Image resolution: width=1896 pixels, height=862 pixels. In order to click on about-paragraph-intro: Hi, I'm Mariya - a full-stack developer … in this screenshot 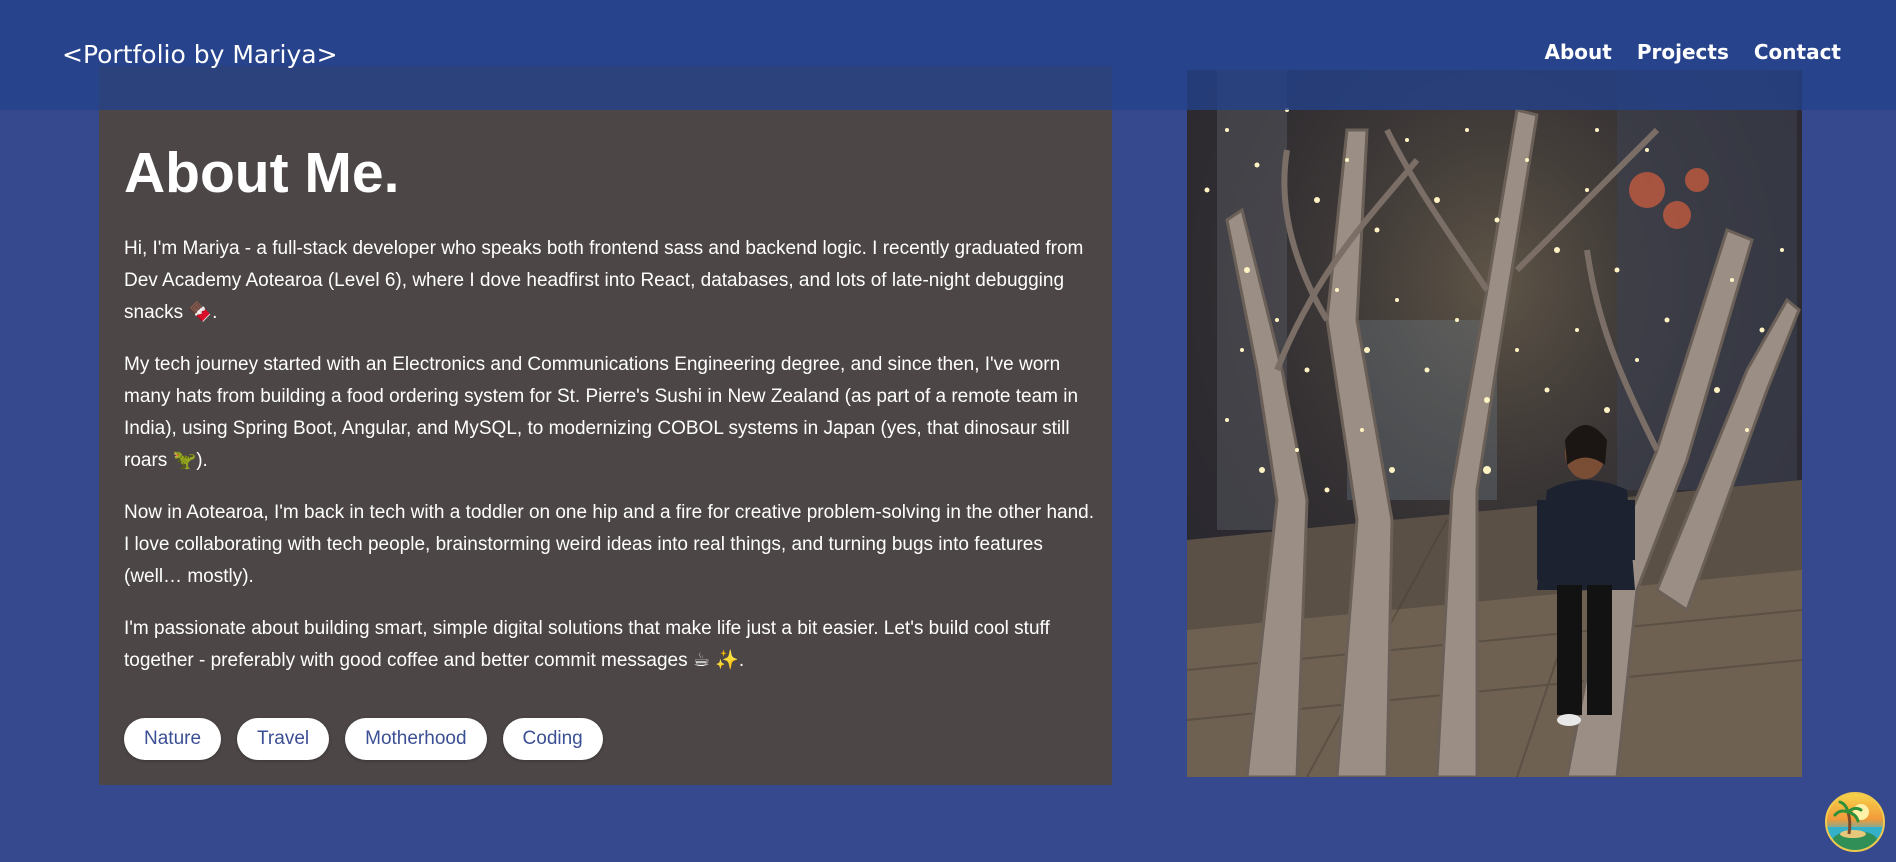, I will do `click(604, 280)`.